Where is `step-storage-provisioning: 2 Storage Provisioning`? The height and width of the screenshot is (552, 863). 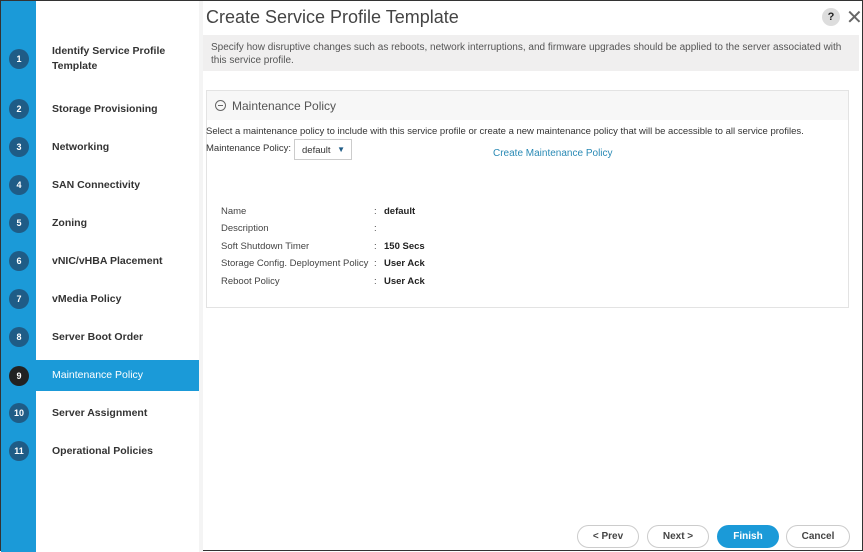
step-storage-provisioning: 2 Storage Provisioning is located at coordinates (100, 109).